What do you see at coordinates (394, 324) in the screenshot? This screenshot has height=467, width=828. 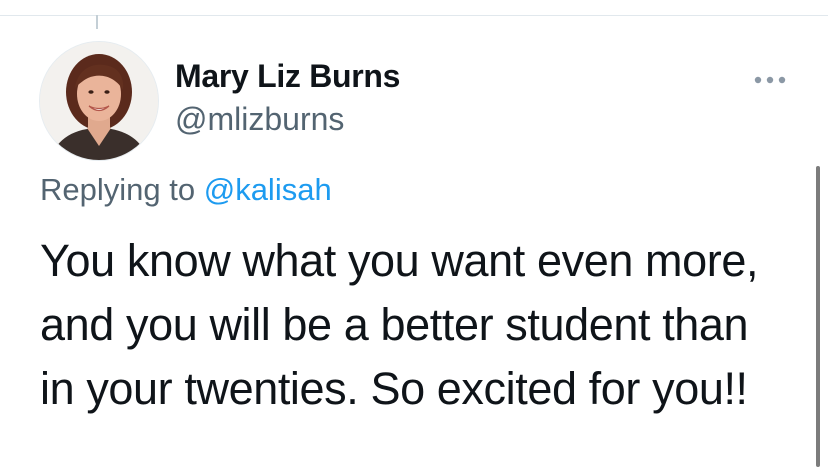 I see `tweet-text-line: and you will be a better student than` at bounding box center [394, 324].